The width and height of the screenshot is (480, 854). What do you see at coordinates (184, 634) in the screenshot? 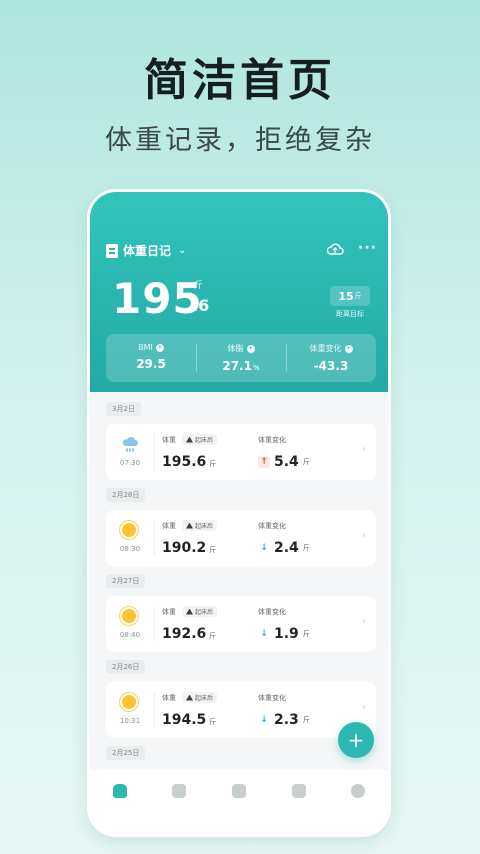
I see `record-weight: 192.6` at bounding box center [184, 634].